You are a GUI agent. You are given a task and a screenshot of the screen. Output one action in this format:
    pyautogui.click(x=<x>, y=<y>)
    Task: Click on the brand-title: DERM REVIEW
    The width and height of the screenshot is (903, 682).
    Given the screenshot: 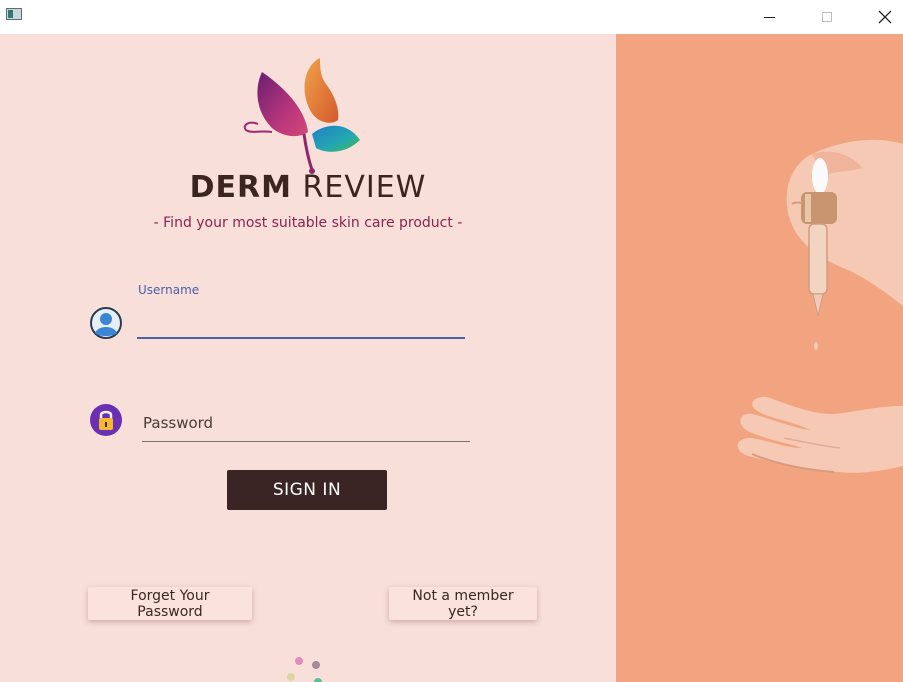 What is the action you would take?
    pyautogui.click(x=308, y=187)
    